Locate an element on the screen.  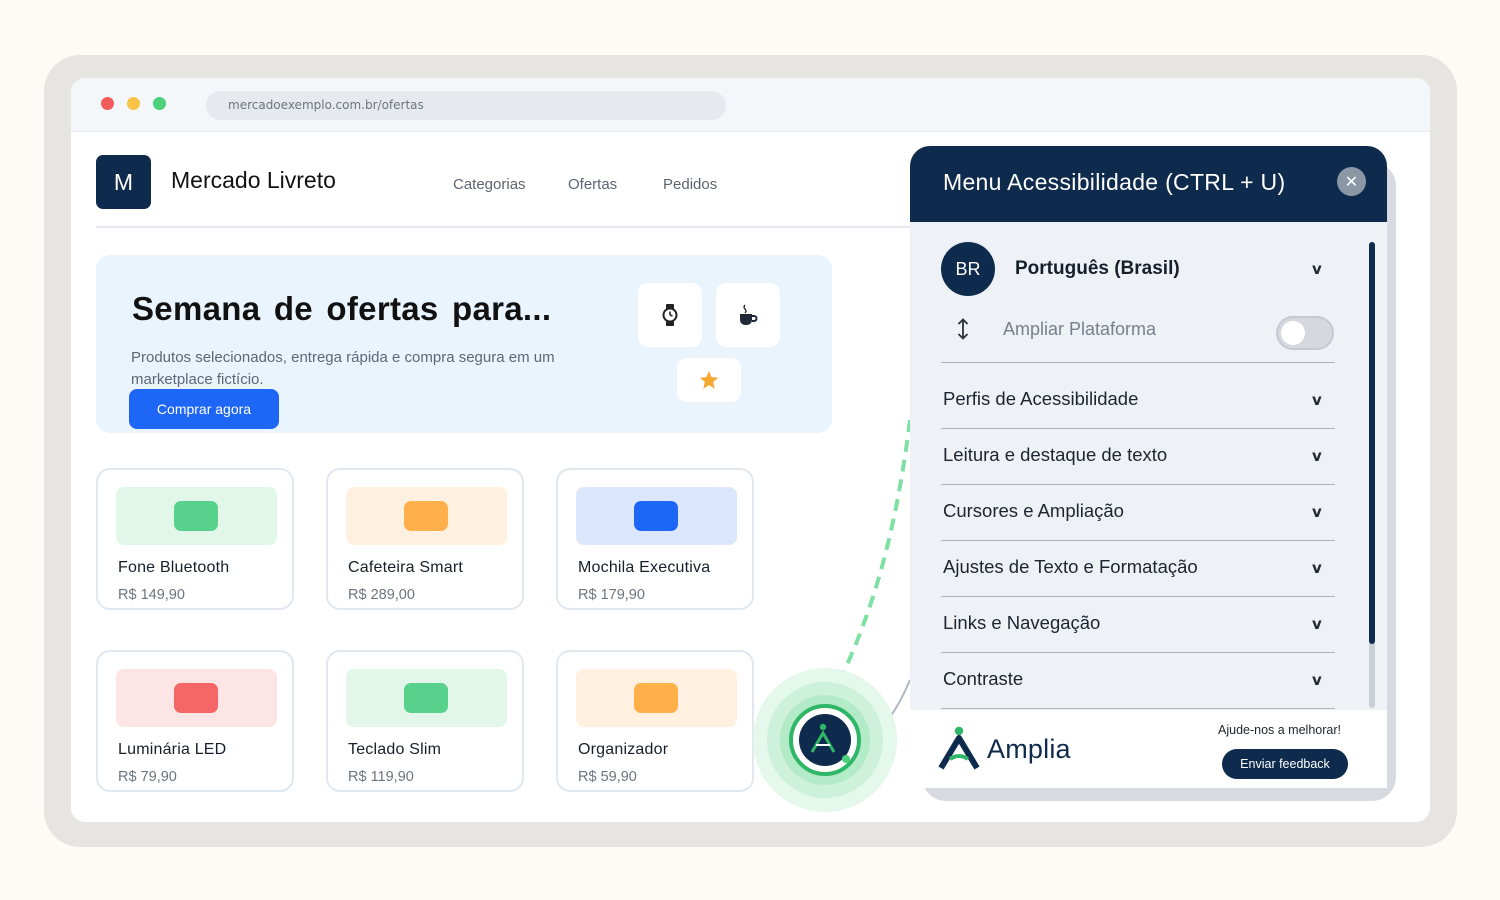
language-flag-badge: BR is located at coordinates (968, 269).